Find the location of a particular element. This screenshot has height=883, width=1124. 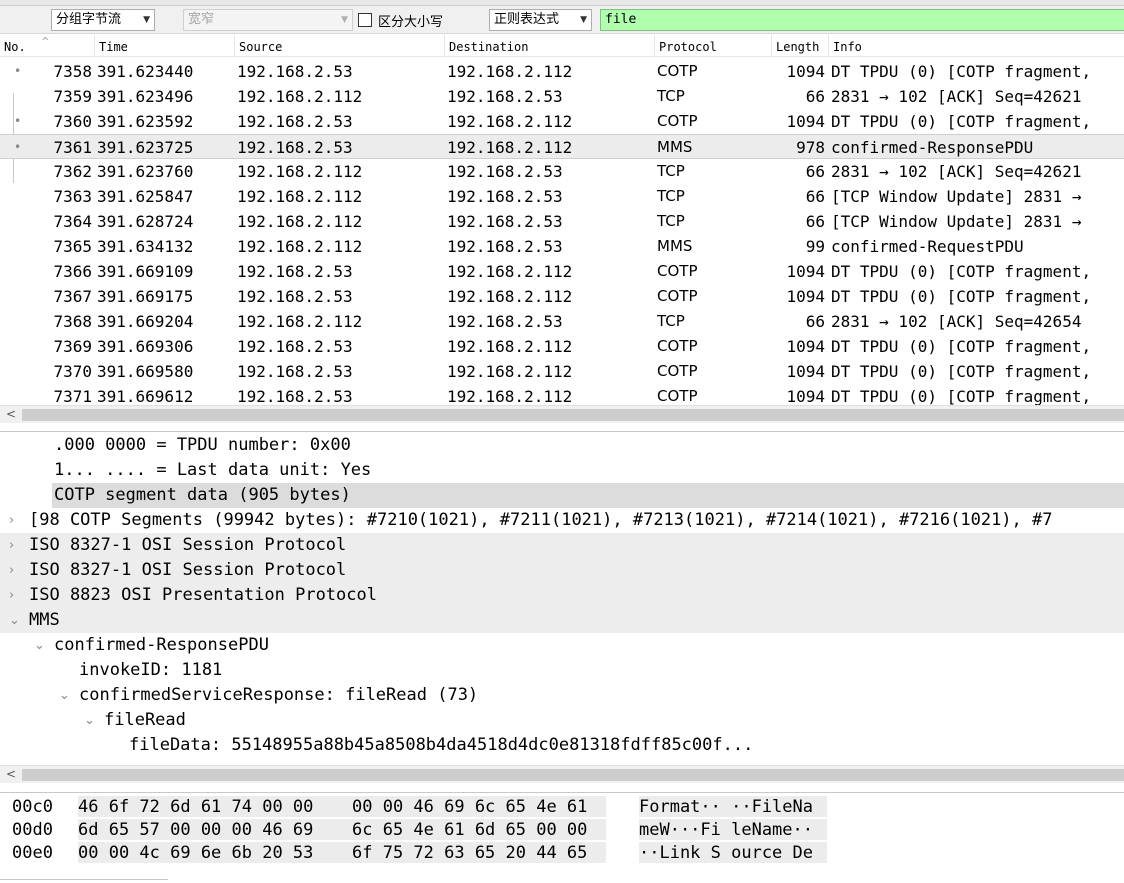

packet-info: DT TPDU (0) [COTP fragment, is located at coordinates (961, 121).